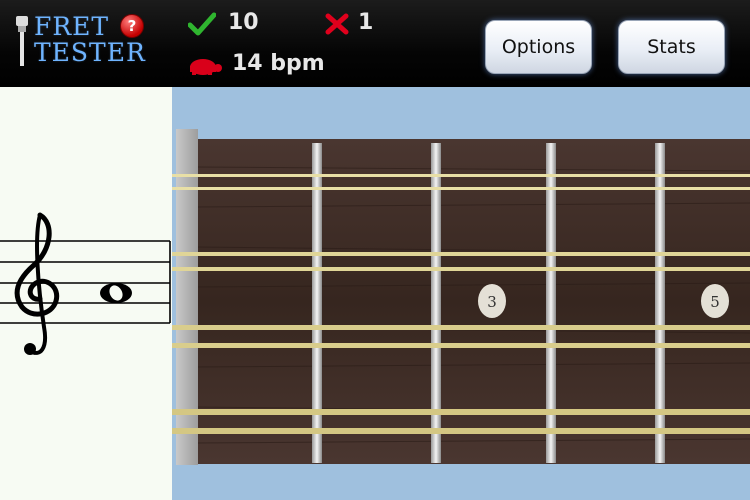  Describe the element at coordinates (132, 26) in the screenshot. I see `help-icon: ?` at that location.